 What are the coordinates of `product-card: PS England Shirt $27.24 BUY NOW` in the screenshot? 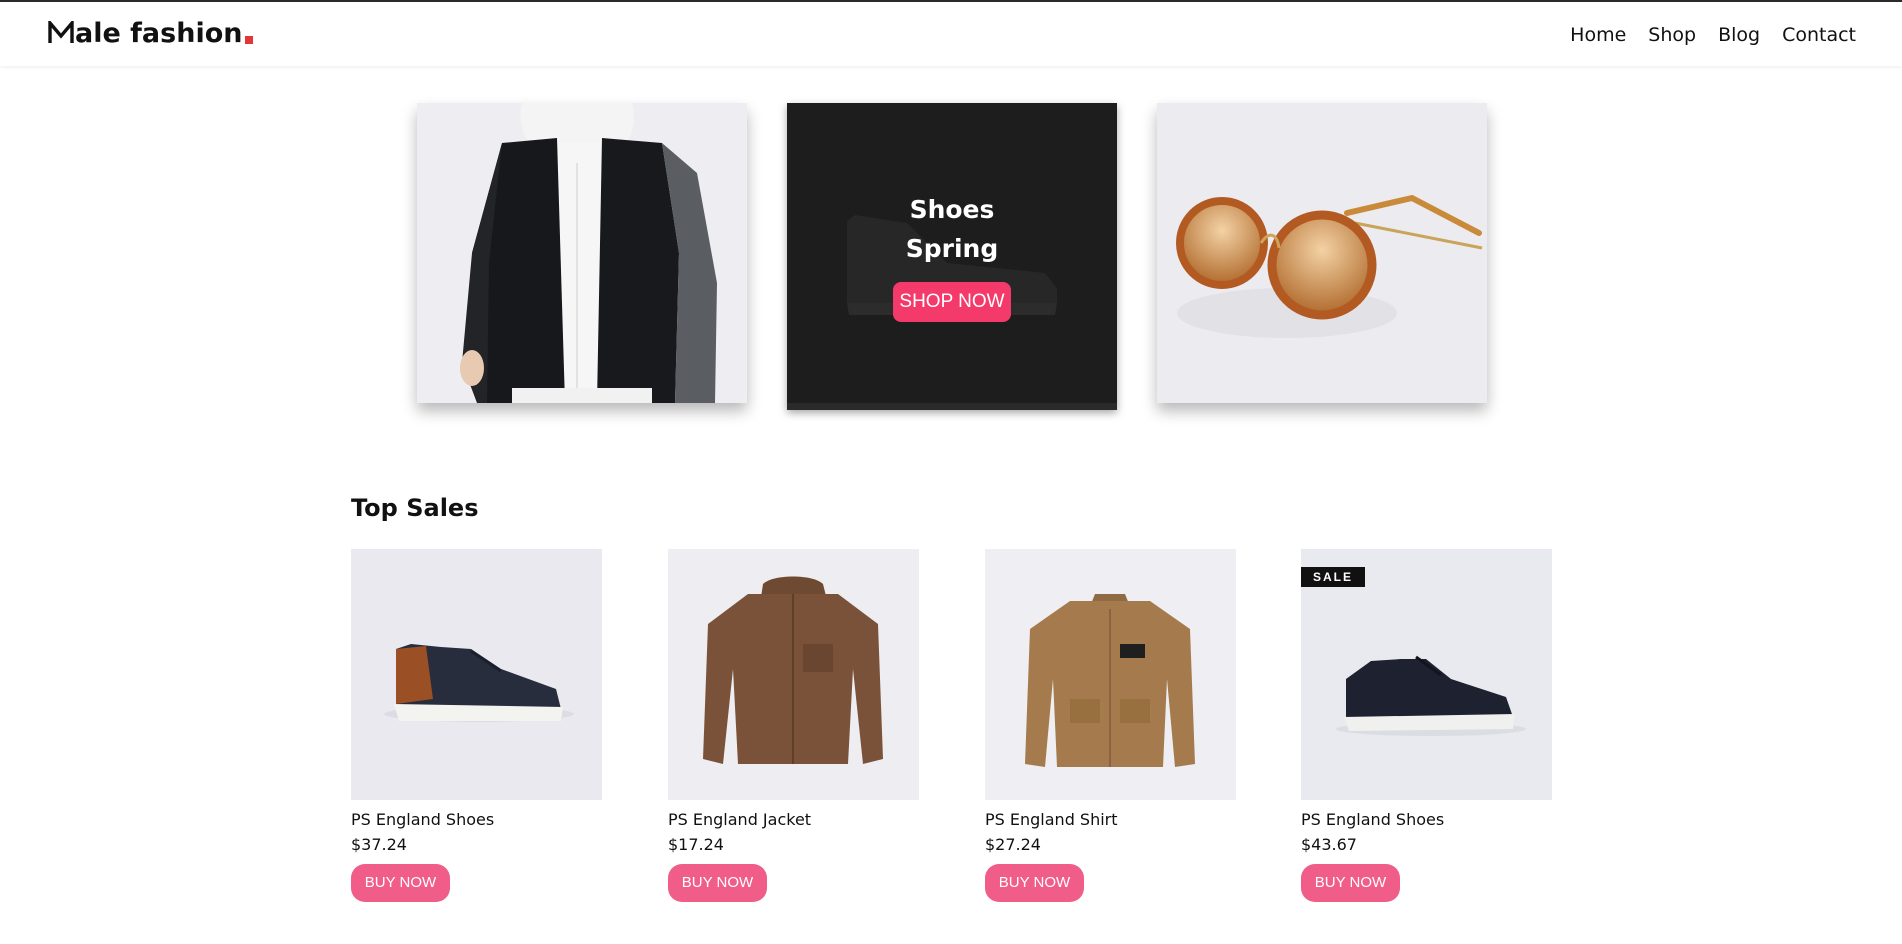 It's located at (1110, 725).